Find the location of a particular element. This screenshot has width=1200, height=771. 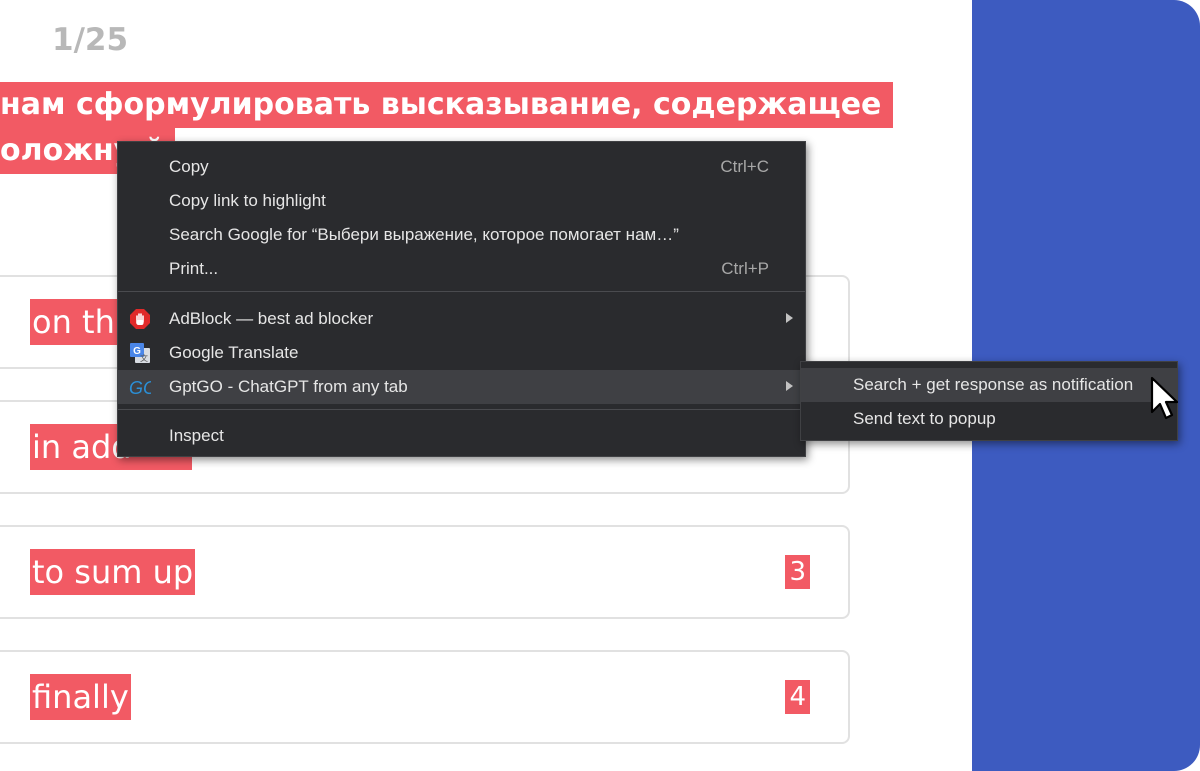

answer-option-3: to sum up 3 is located at coordinates (425, 572).